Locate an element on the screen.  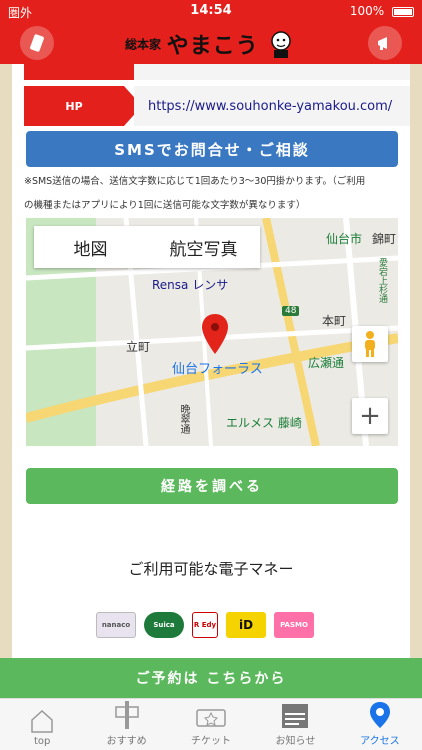
shop-logo: 総本家 やまこう is located at coordinates (209, 44).